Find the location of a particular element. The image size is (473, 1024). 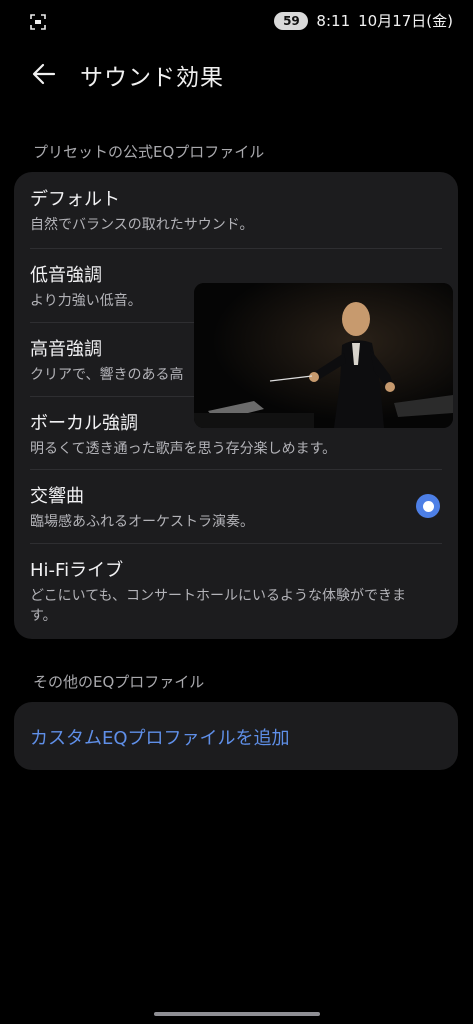

status-right: 59 8:11 10月17日(金) is located at coordinates (363, 20).